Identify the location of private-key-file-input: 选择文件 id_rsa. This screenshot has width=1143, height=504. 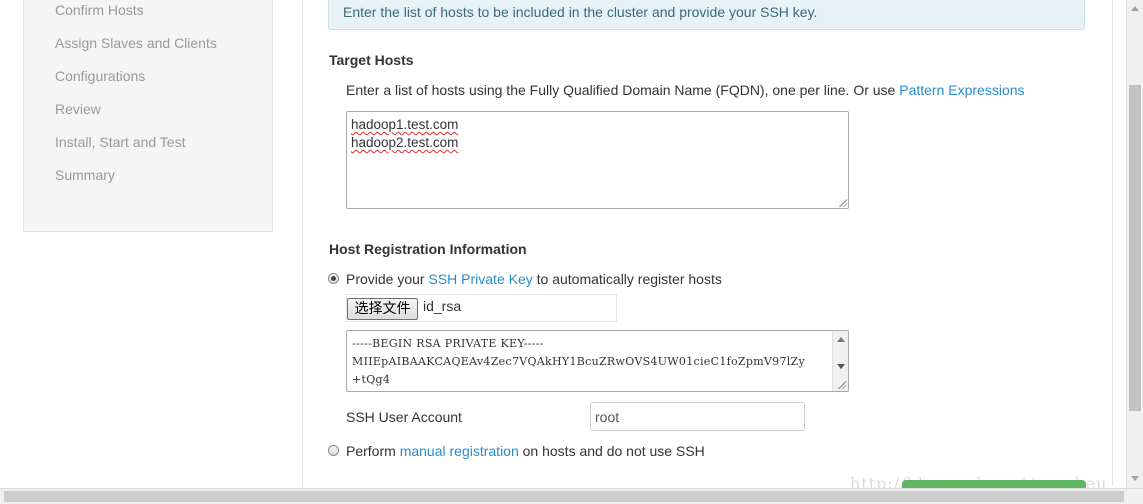
(481, 308).